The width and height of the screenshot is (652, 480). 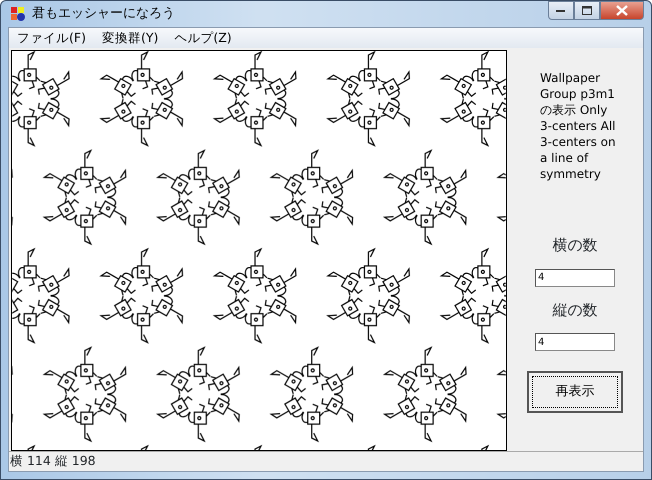 I want to click on menu-item: ヘルプ(Z), so click(x=203, y=38).